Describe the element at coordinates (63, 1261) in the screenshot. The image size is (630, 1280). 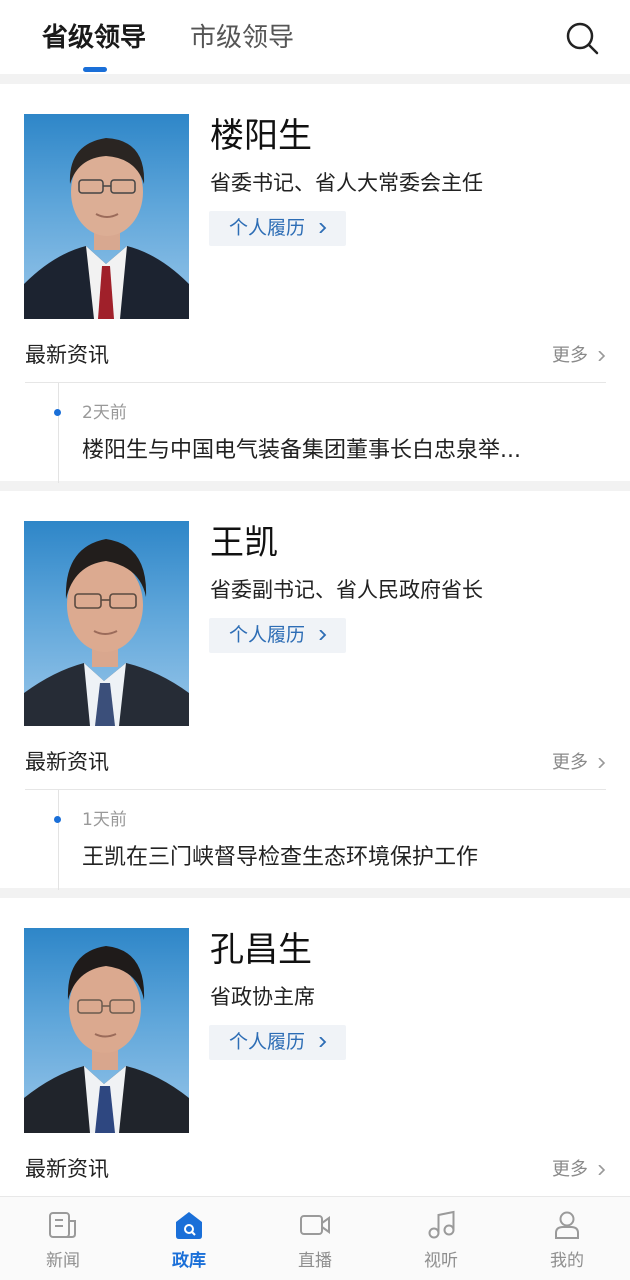
I see `nav-news-label: 新闻` at that location.